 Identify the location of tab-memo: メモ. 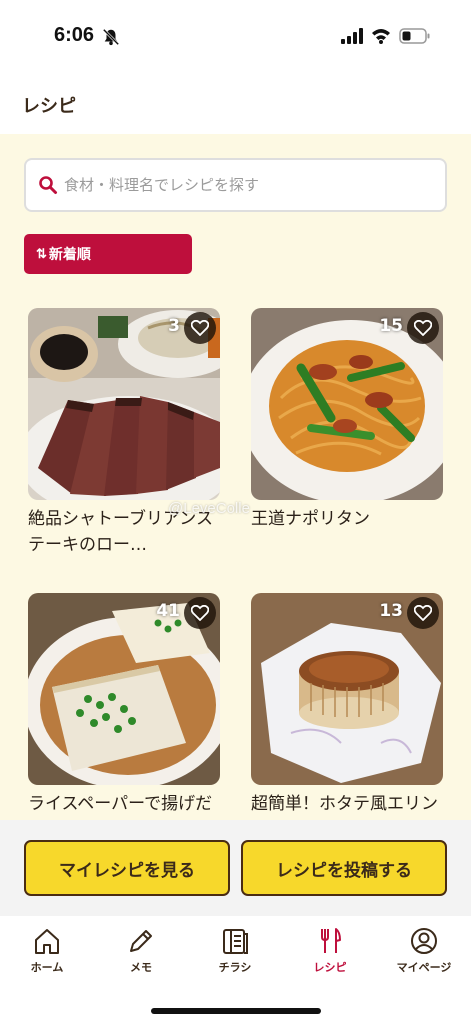
(141, 950).